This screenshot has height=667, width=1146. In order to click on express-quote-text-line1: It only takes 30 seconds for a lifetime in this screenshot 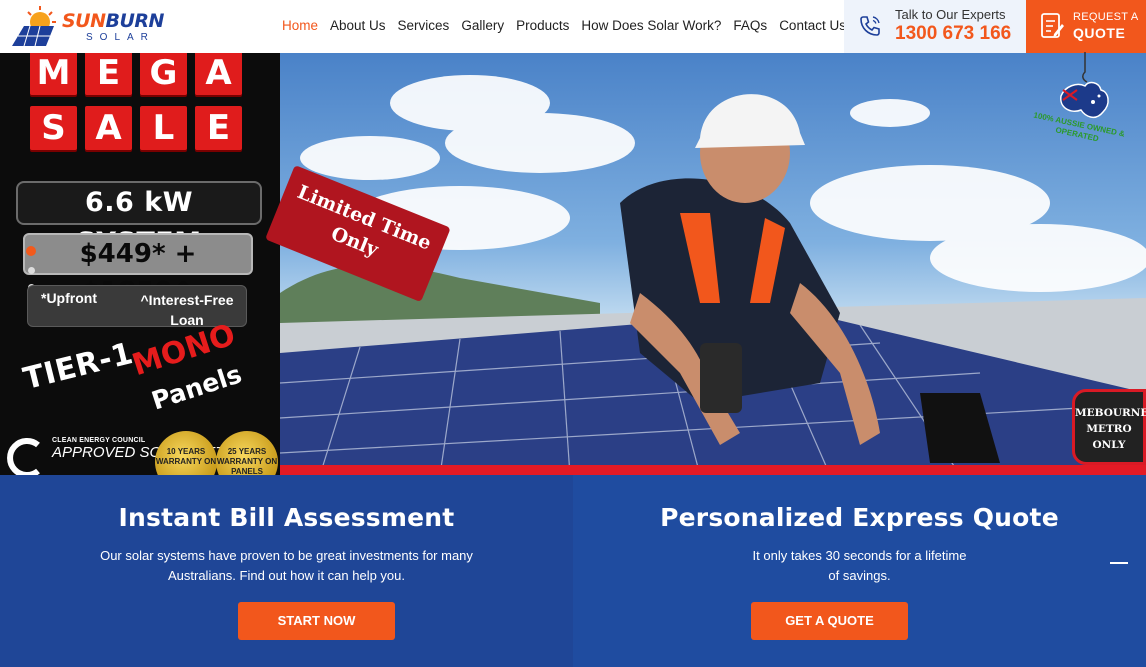, I will do `click(859, 555)`.